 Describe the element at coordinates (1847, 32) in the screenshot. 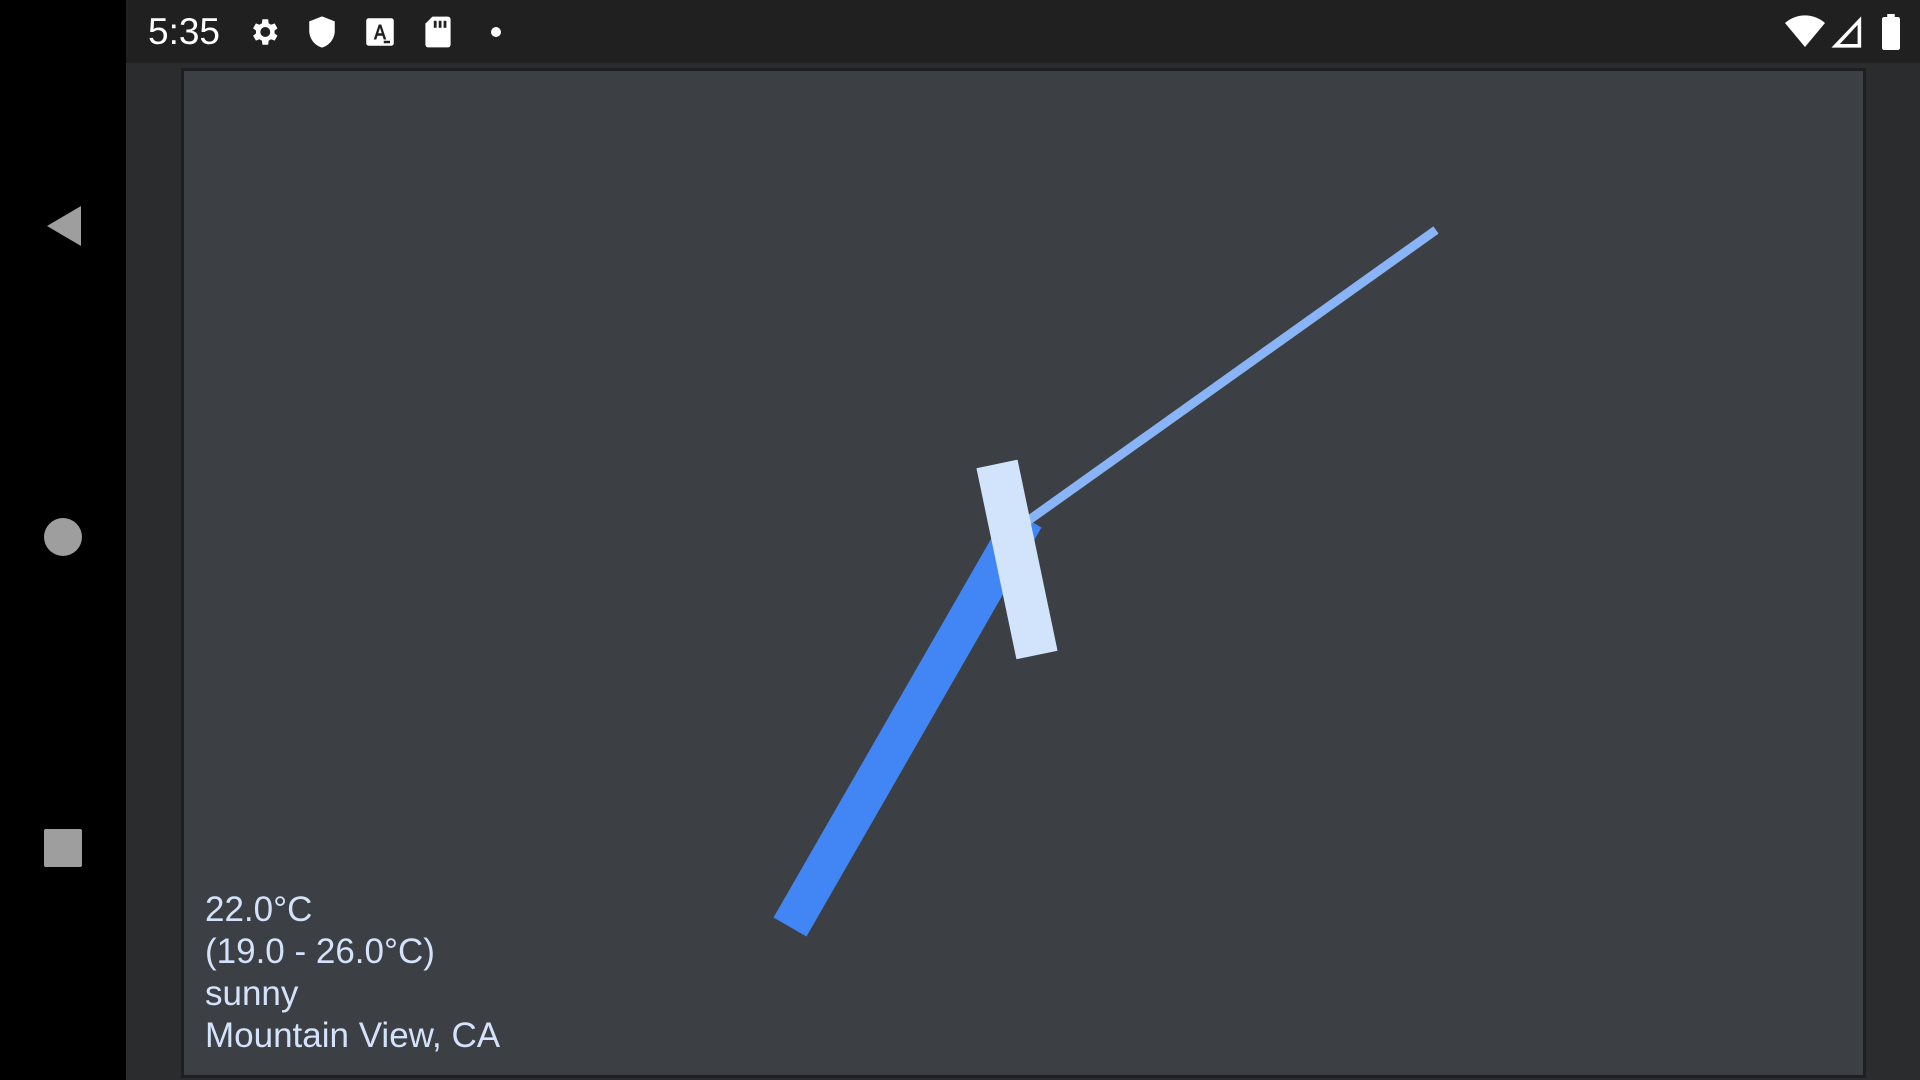

I see `cell-signal-icon` at that location.